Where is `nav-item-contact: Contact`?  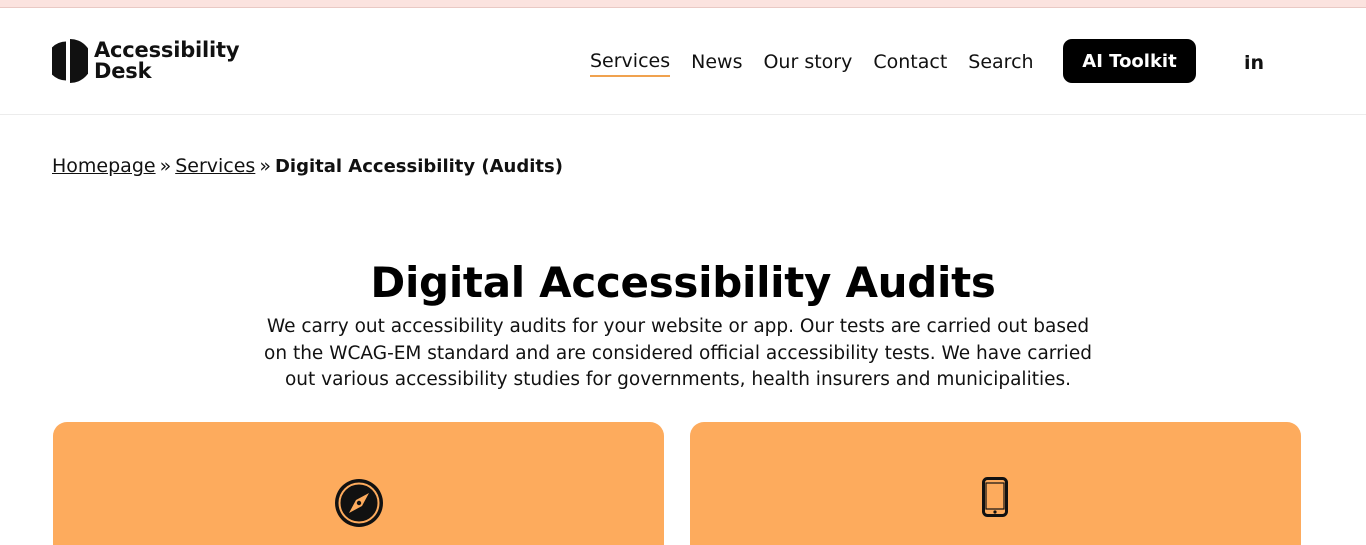 nav-item-contact: Contact is located at coordinates (910, 63).